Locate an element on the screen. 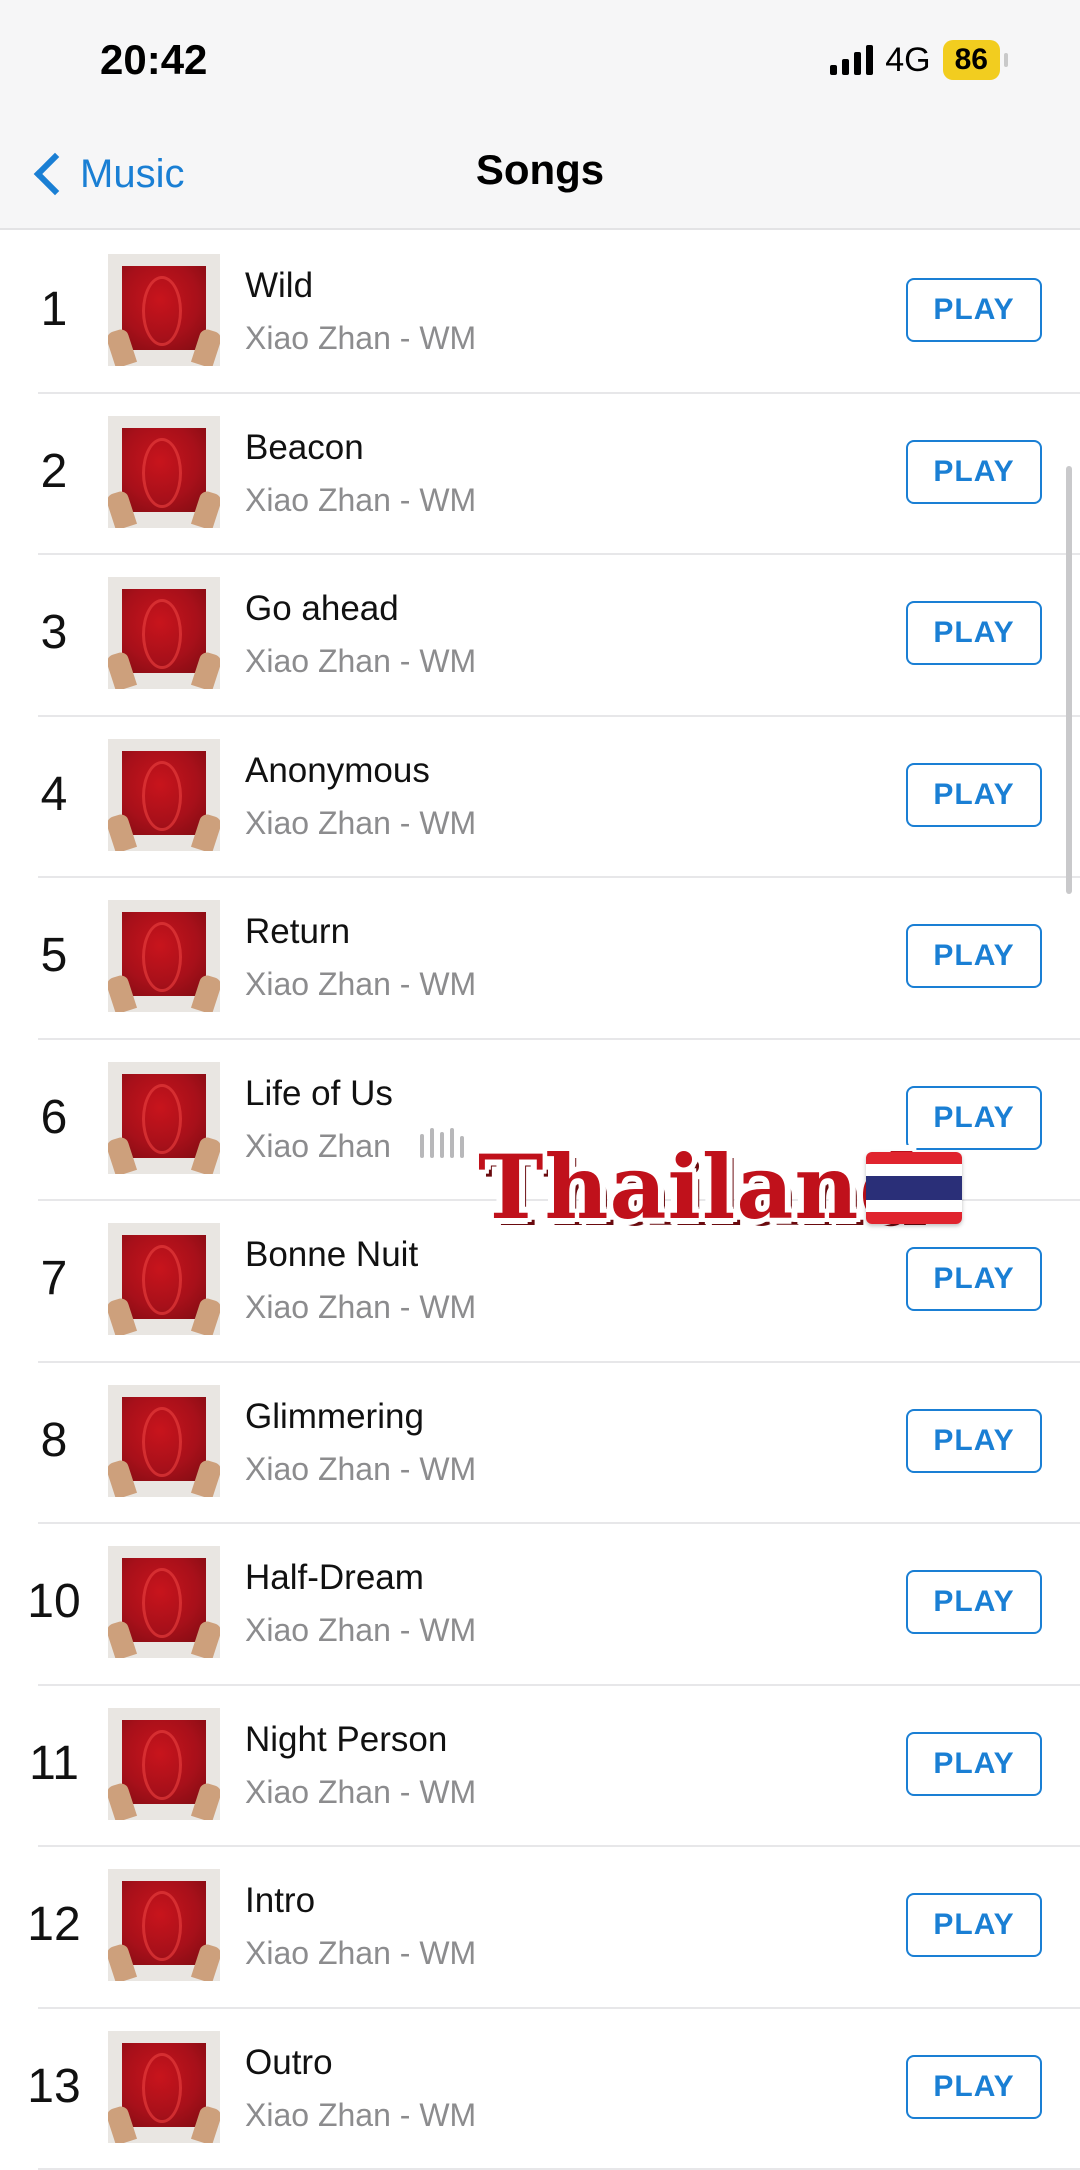  song-rank: 5 is located at coordinates (54, 955).